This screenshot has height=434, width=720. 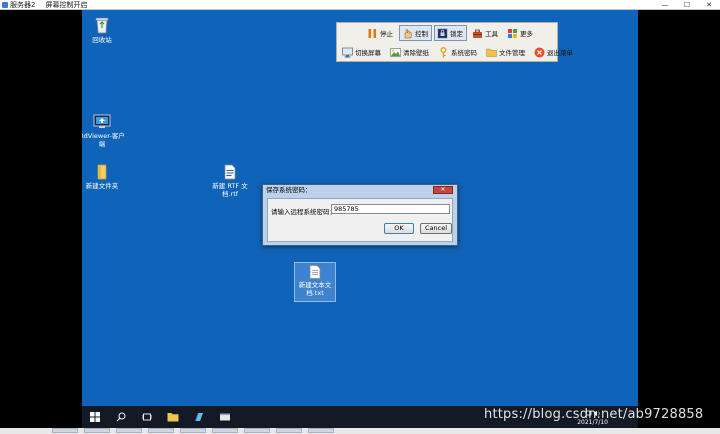 I want to click on clear-wallpaper-button: 清除壁纸, so click(x=410, y=52).